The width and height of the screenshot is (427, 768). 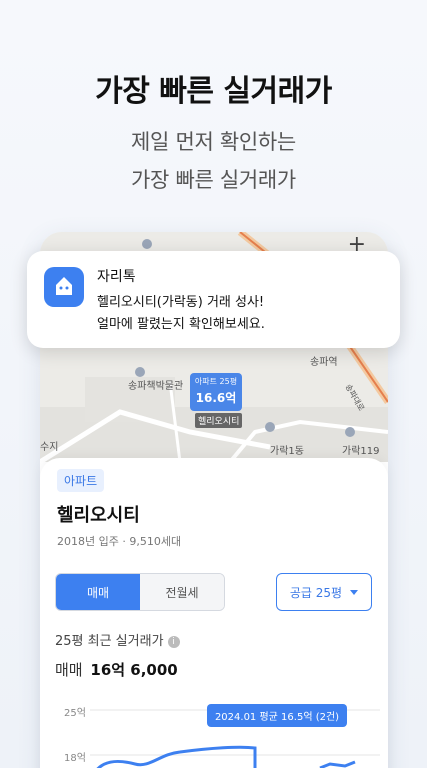 What do you see at coordinates (119, 541) in the screenshot?
I see `apartment-meta: 2018년 입주 · 9,510세대` at bounding box center [119, 541].